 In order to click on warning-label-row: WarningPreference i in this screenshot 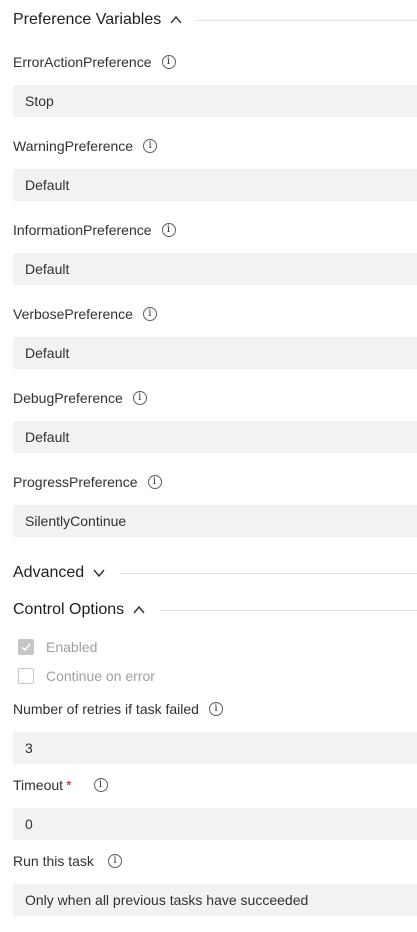, I will do `click(85, 146)`.